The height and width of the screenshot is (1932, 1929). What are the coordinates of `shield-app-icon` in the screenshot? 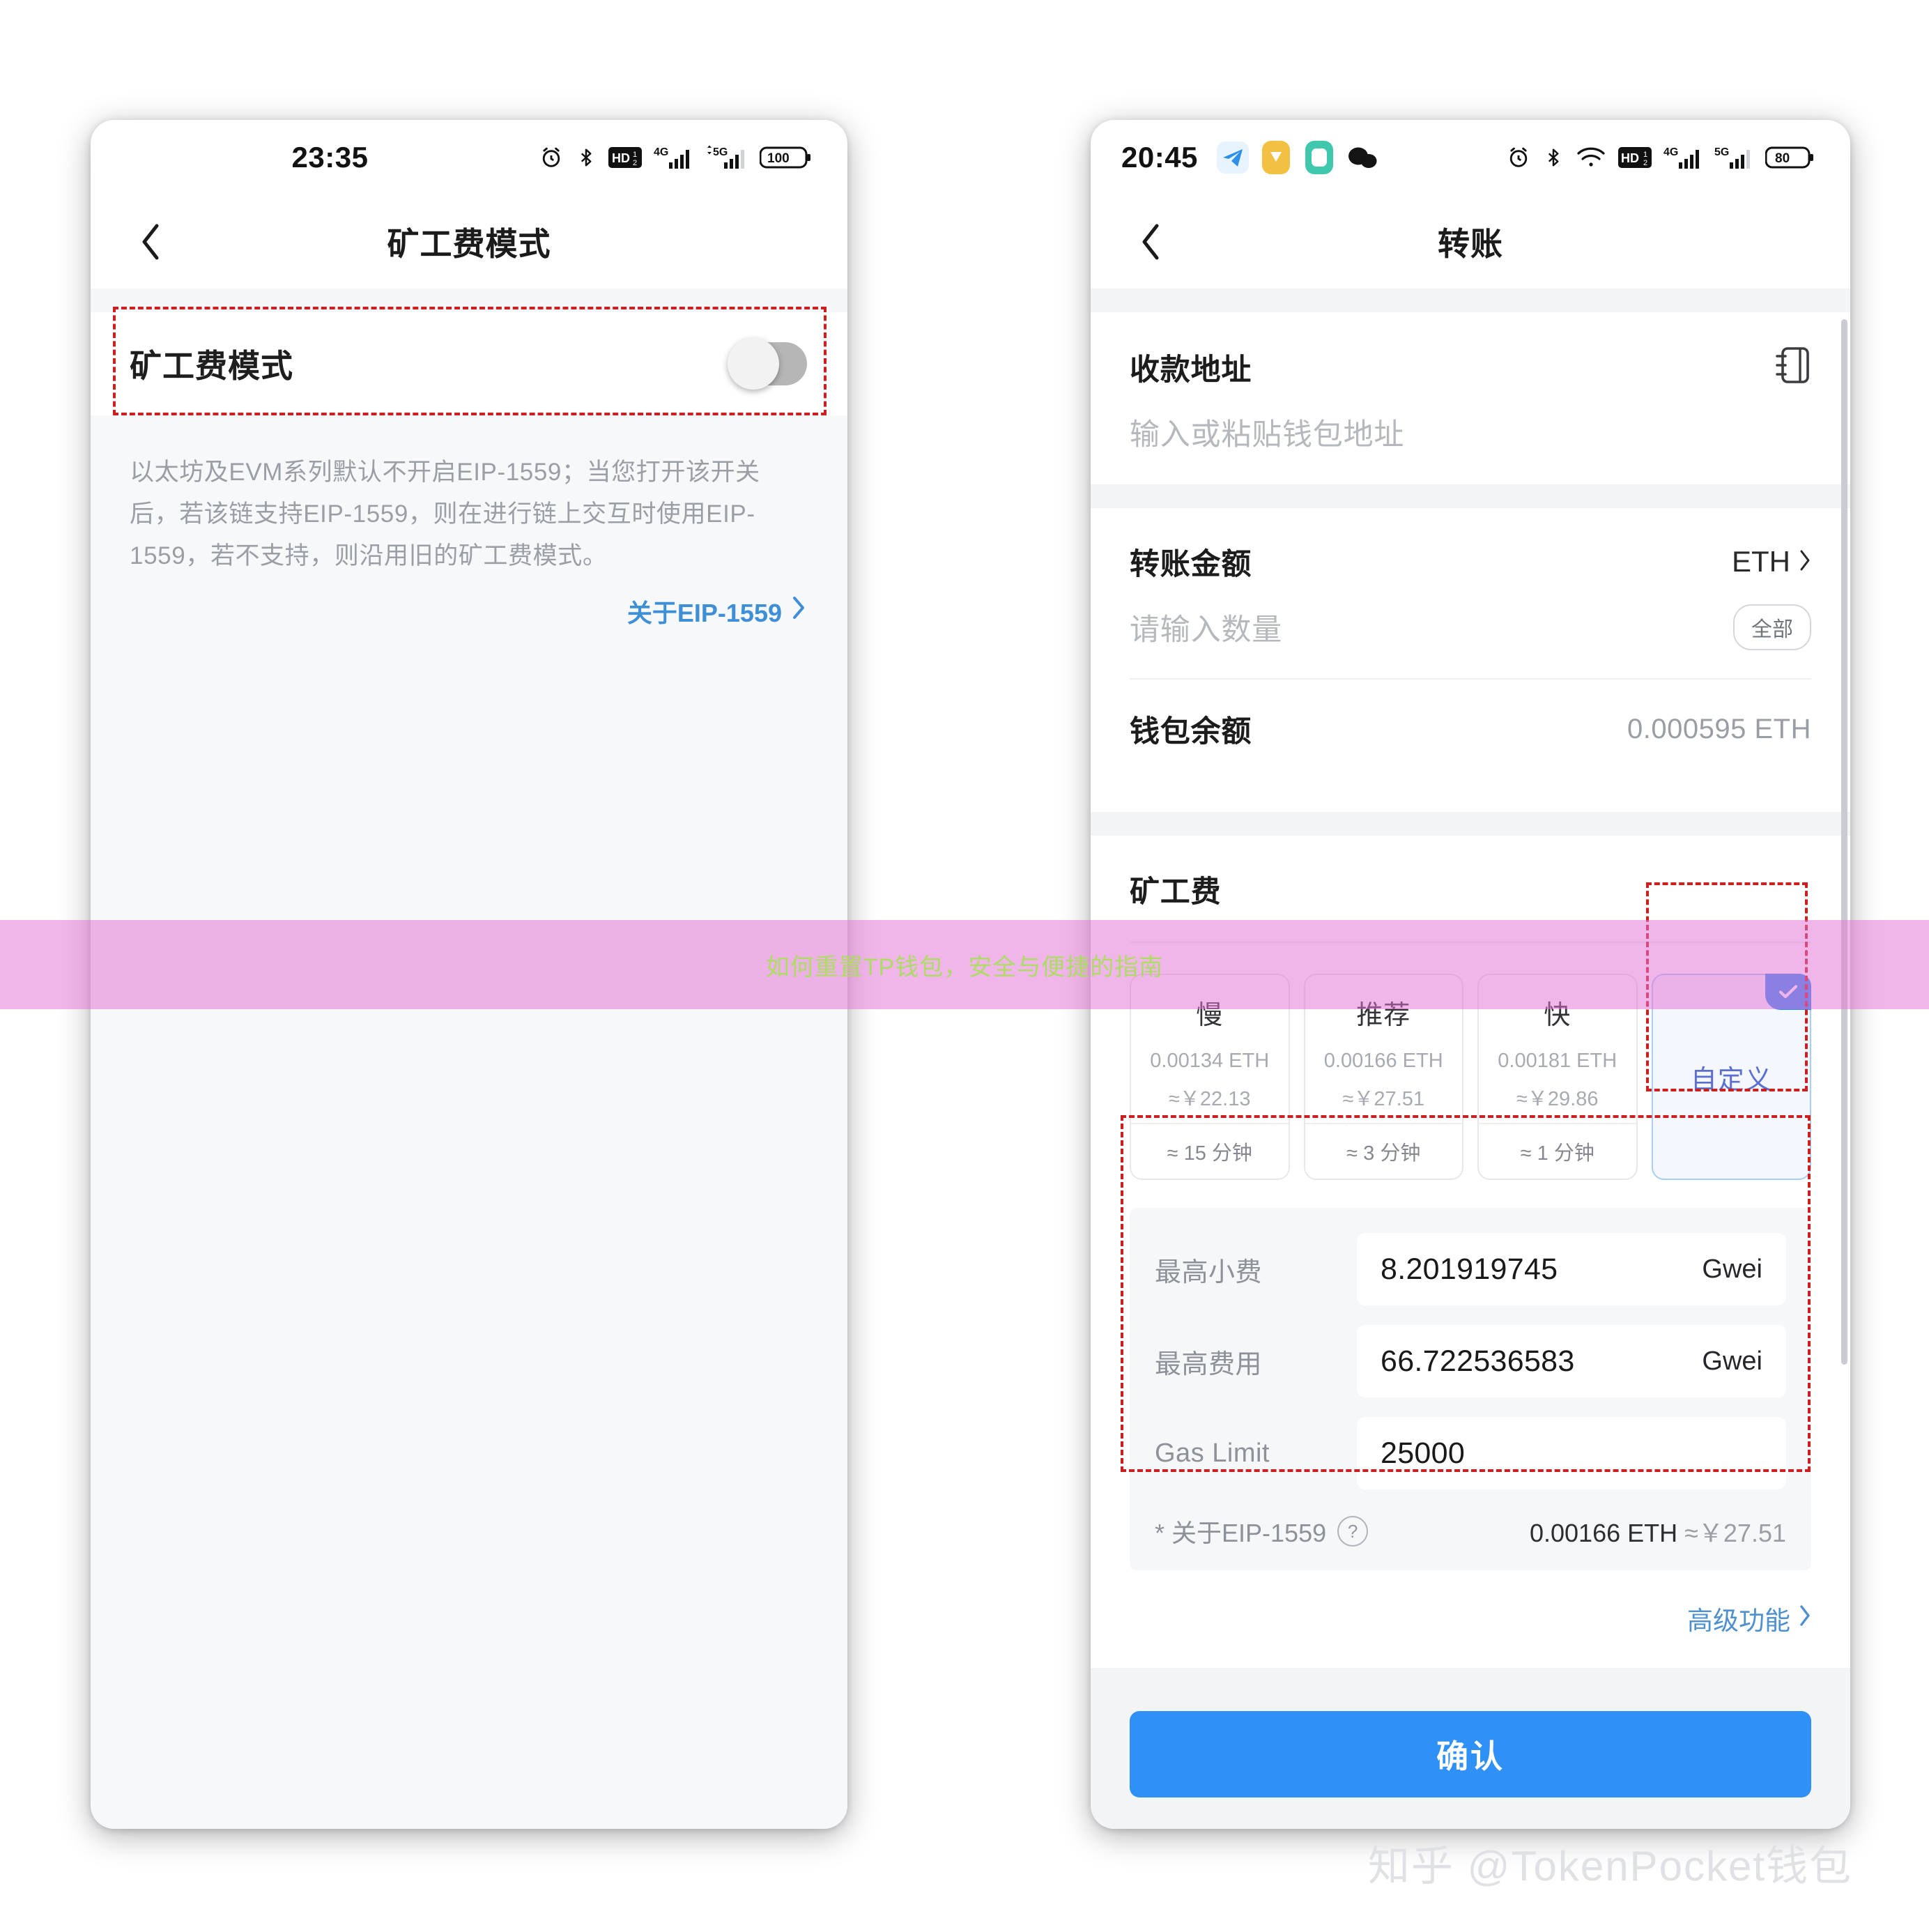 It's located at (1276, 157).